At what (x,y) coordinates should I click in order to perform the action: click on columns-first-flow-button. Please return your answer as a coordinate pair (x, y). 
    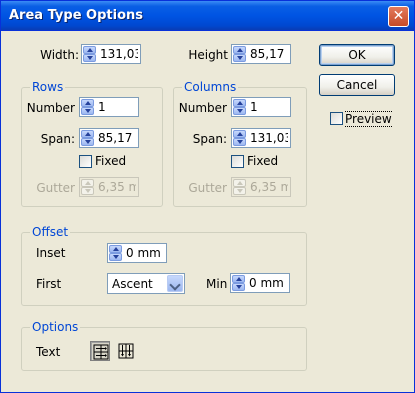
    Looking at the image, I should click on (126, 351).